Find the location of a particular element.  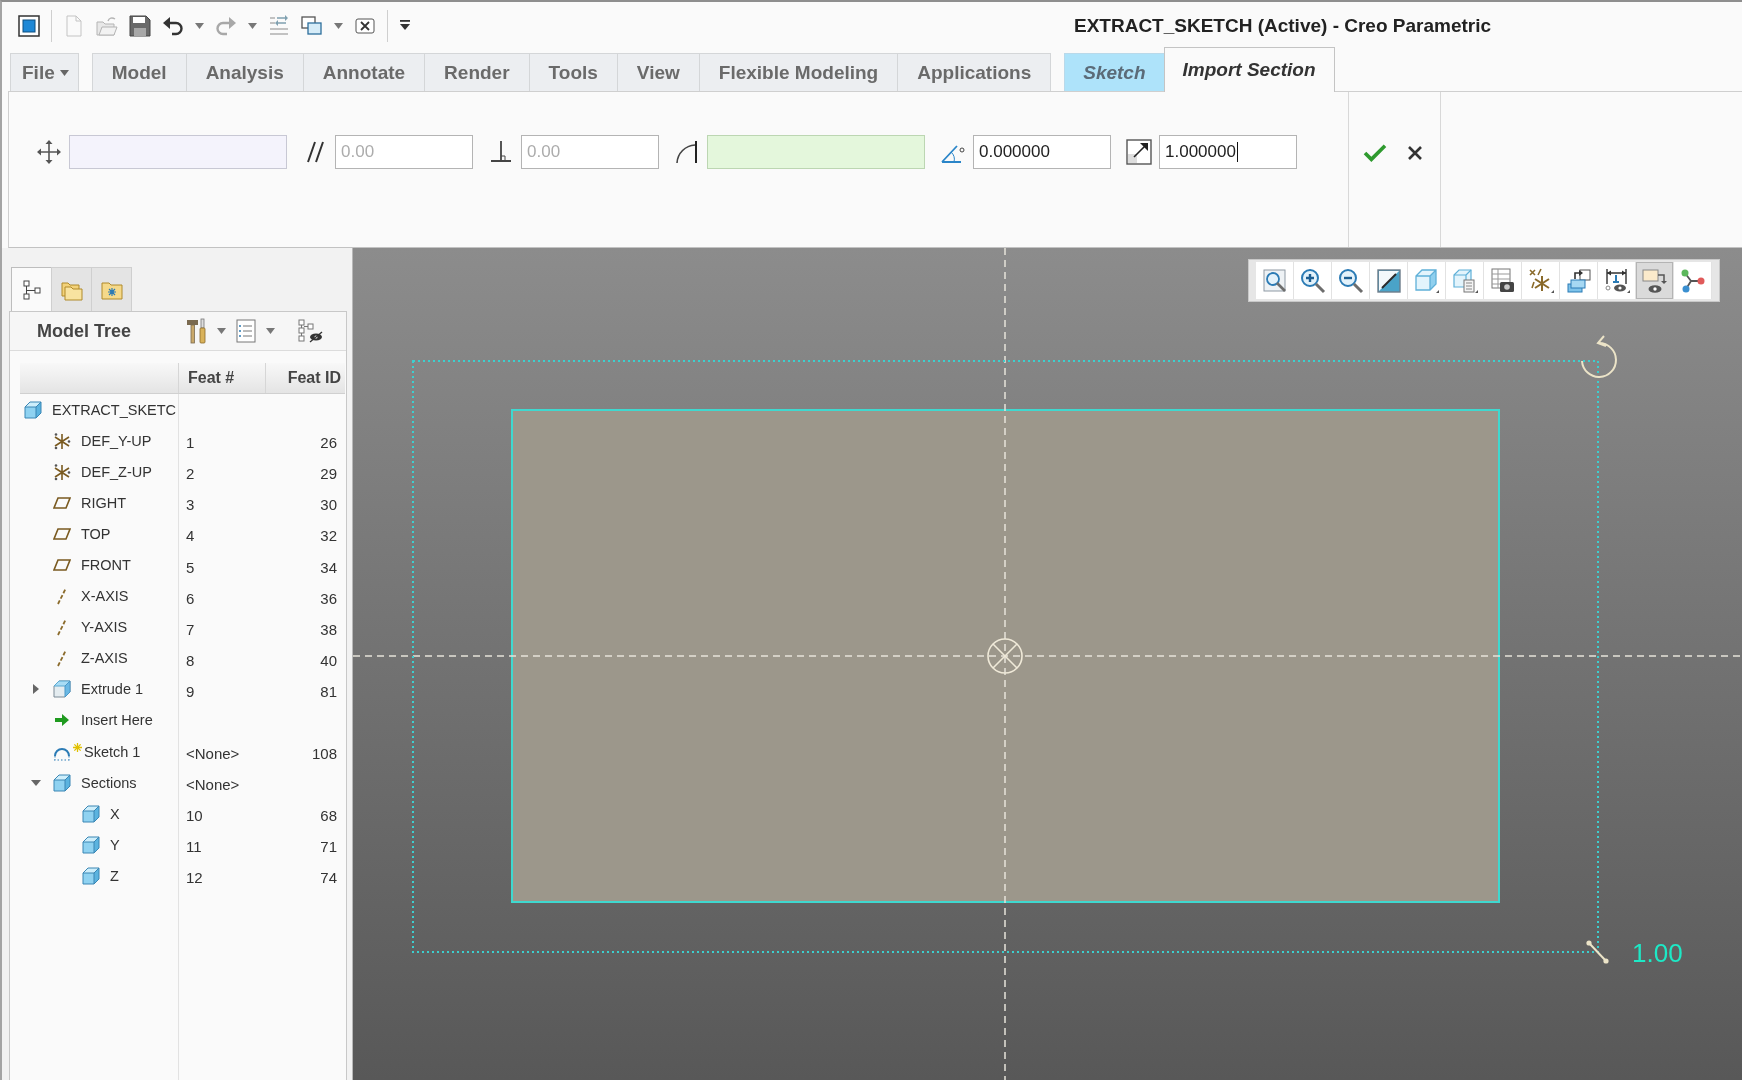

tree-item: DEF_Z-UP is located at coordinates (116, 471).